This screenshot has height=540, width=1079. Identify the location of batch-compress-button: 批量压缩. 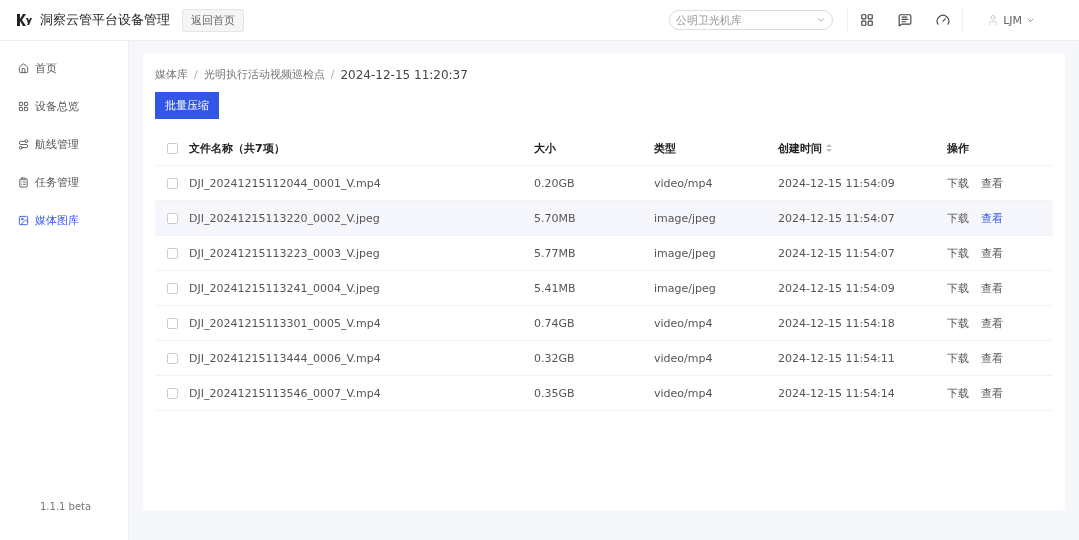
(187, 105).